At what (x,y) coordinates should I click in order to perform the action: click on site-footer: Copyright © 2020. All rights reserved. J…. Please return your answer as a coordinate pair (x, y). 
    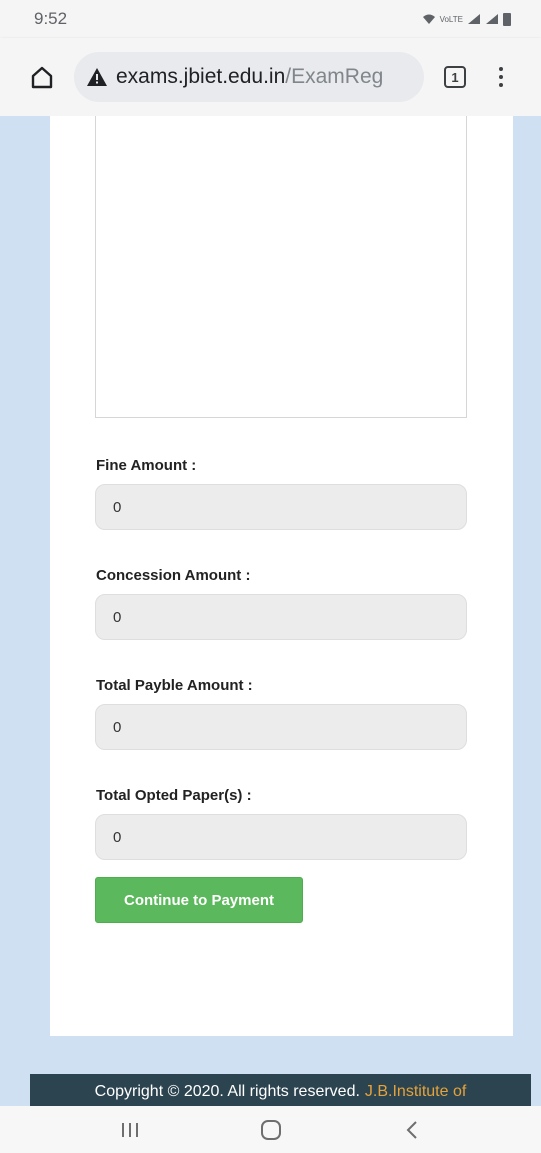
    Looking at the image, I should click on (280, 1092).